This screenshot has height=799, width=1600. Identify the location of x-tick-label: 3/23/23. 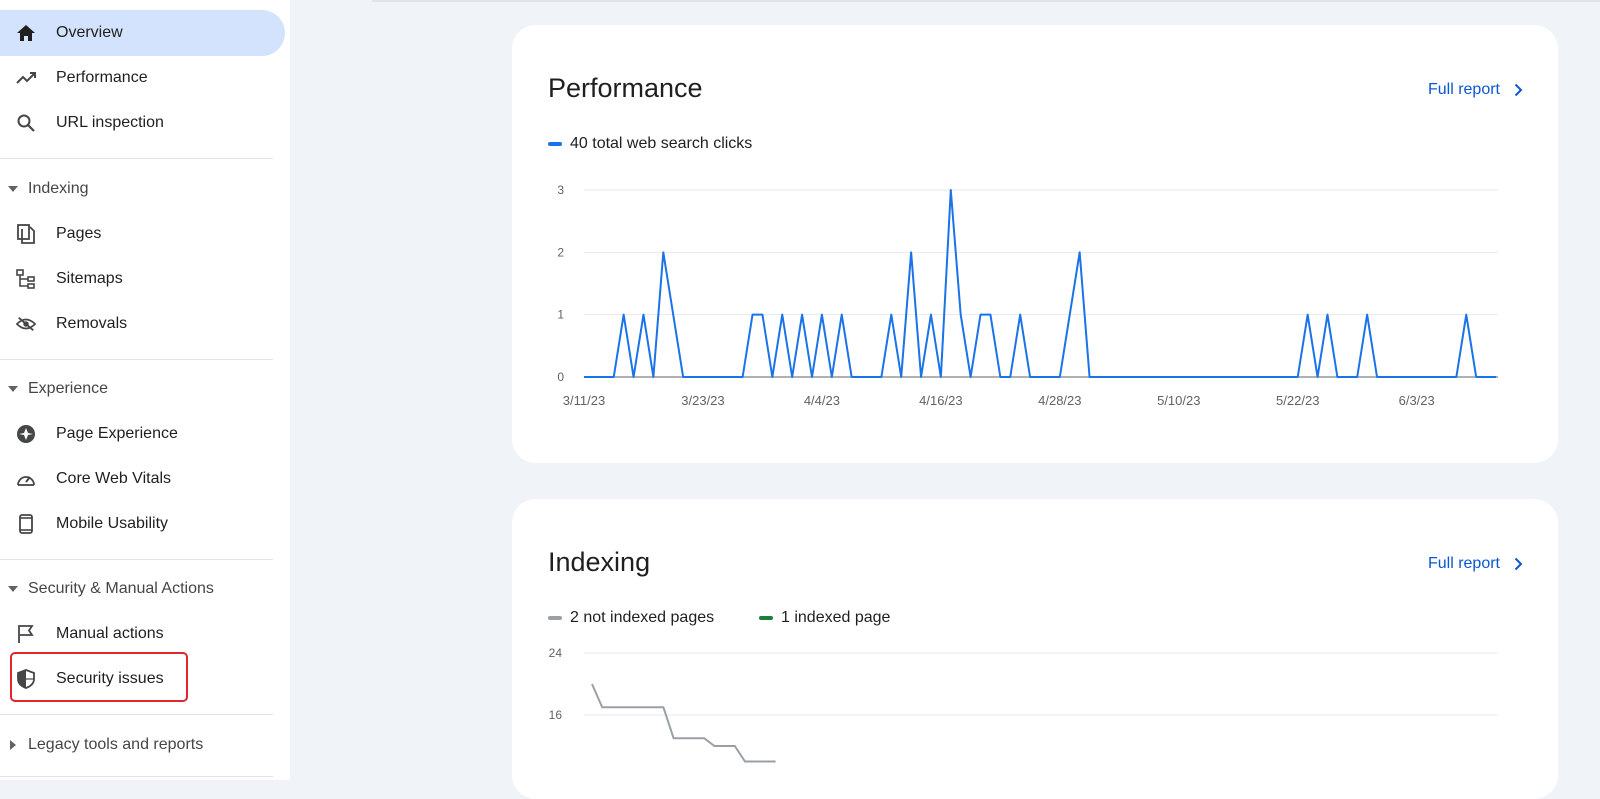
(702, 400).